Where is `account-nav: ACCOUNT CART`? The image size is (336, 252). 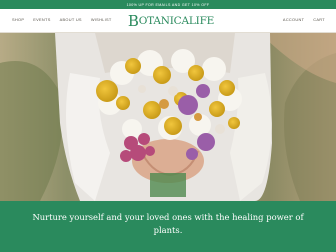 account-nav: ACCOUNT CART is located at coordinates (304, 19).